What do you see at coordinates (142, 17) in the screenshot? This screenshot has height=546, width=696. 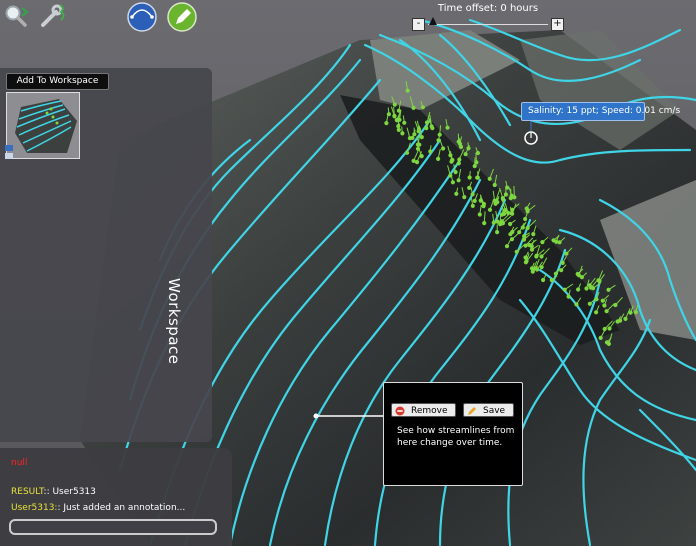 I see `globe-icon` at bounding box center [142, 17].